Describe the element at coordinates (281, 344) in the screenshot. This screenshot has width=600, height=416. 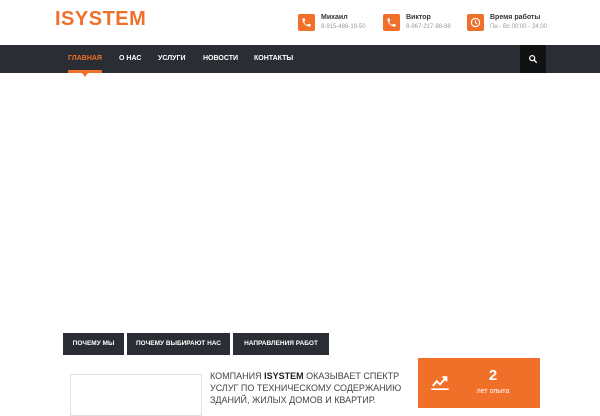
I see `tab-work-areas: Направления работ` at that location.